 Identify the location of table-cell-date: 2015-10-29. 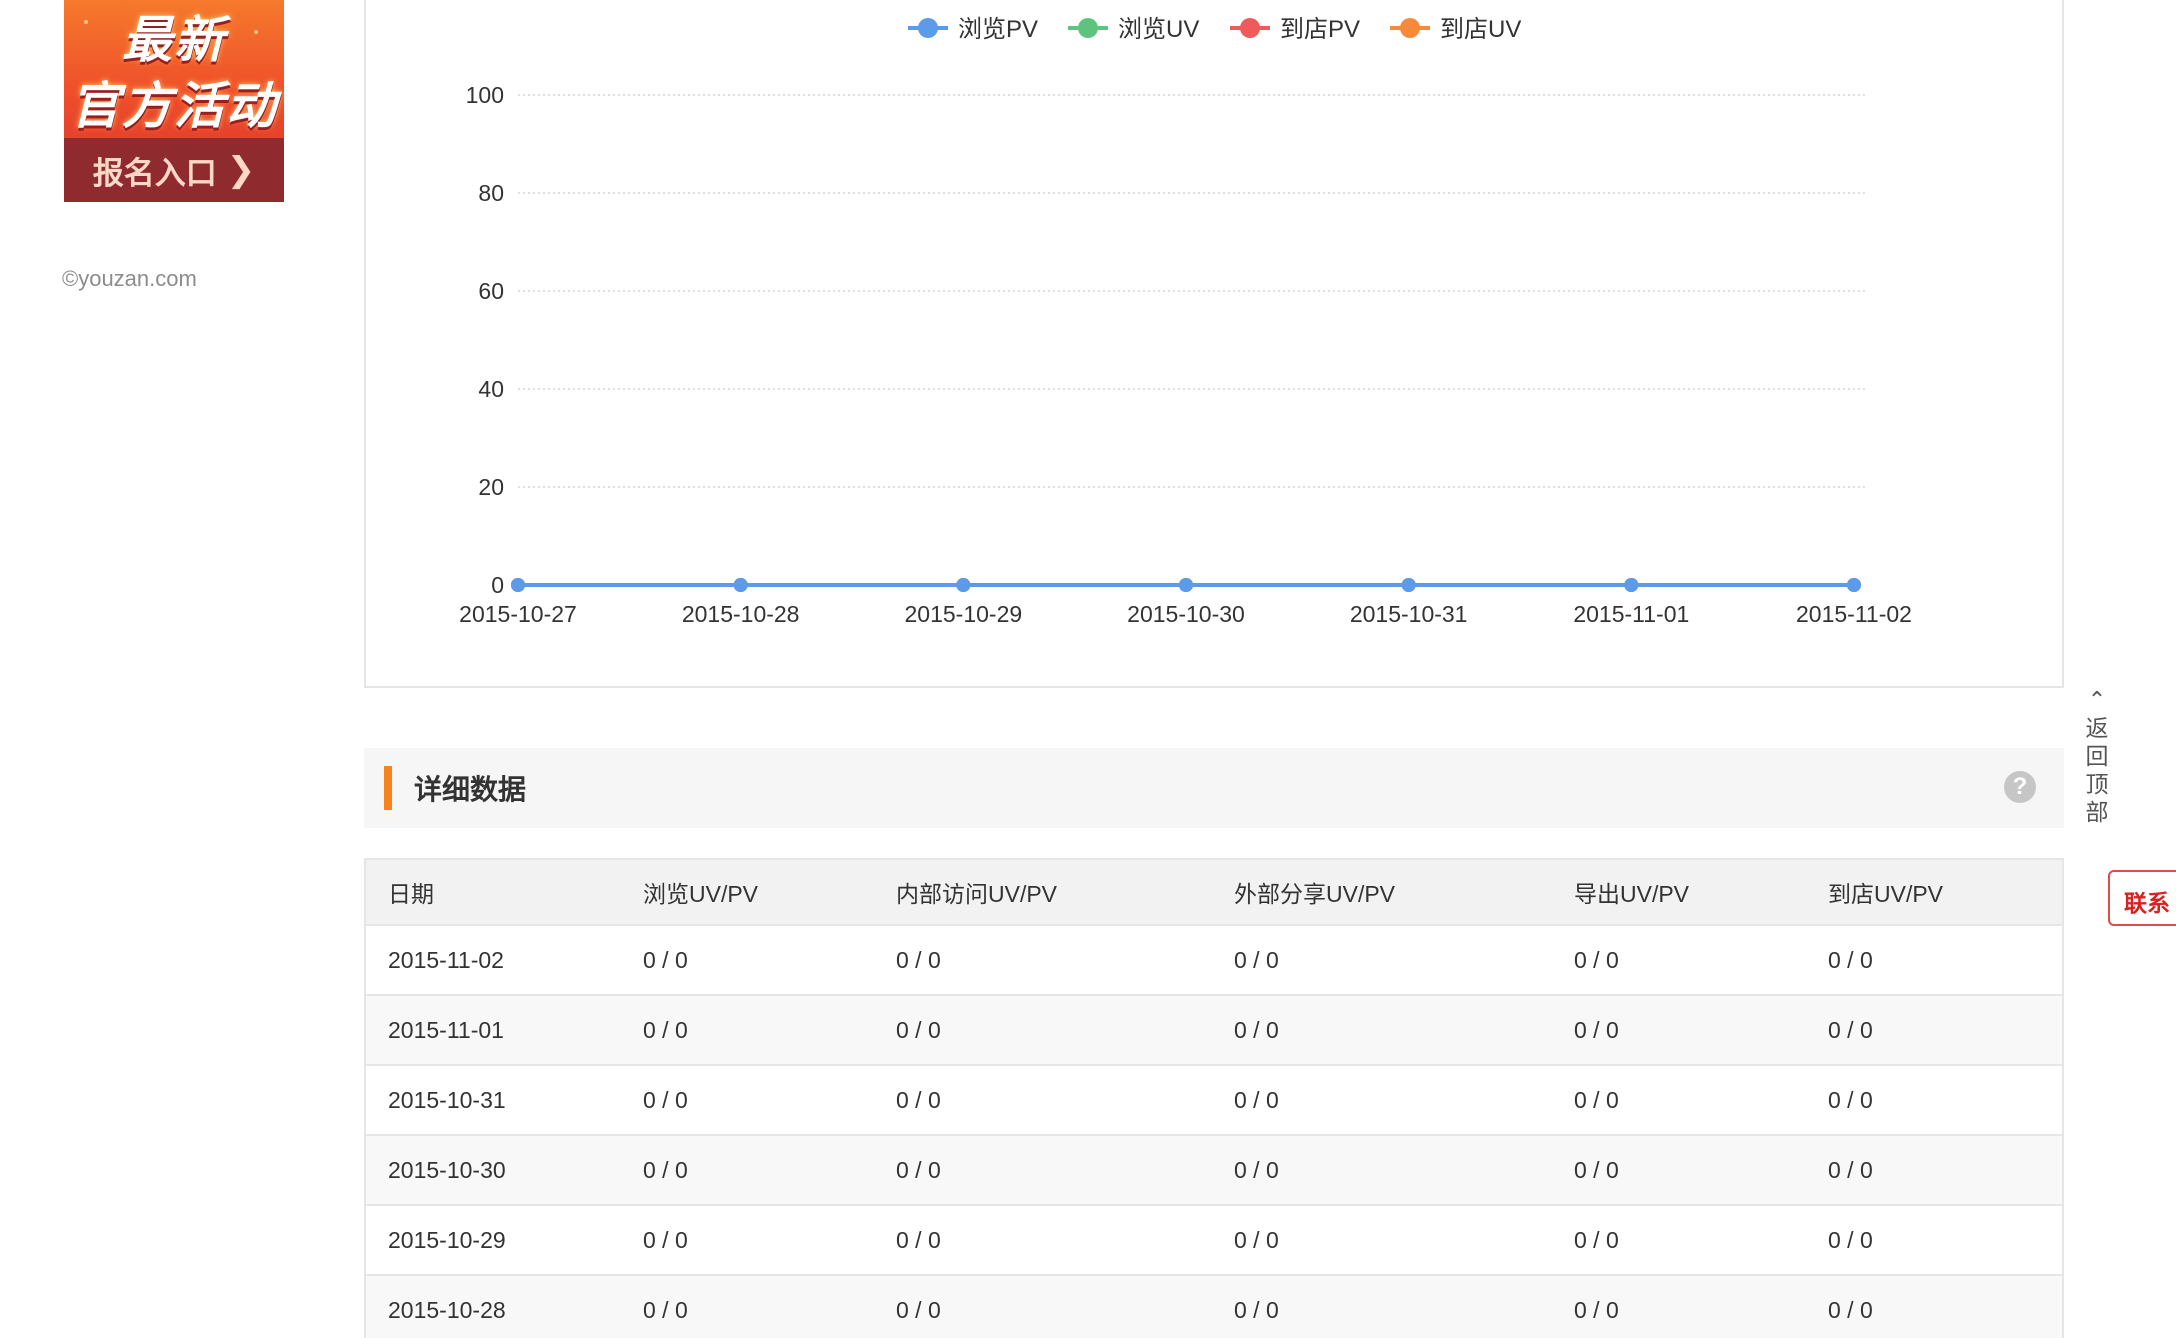
(492, 1240).